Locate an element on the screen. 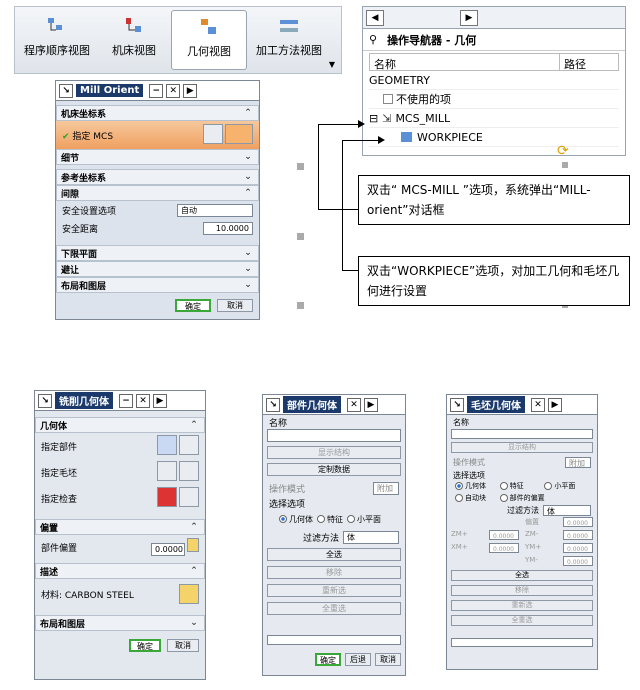 Image resolution: width=640 pixels, height=690 pixels. csys-dropdown-icon is located at coordinates (239, 133).